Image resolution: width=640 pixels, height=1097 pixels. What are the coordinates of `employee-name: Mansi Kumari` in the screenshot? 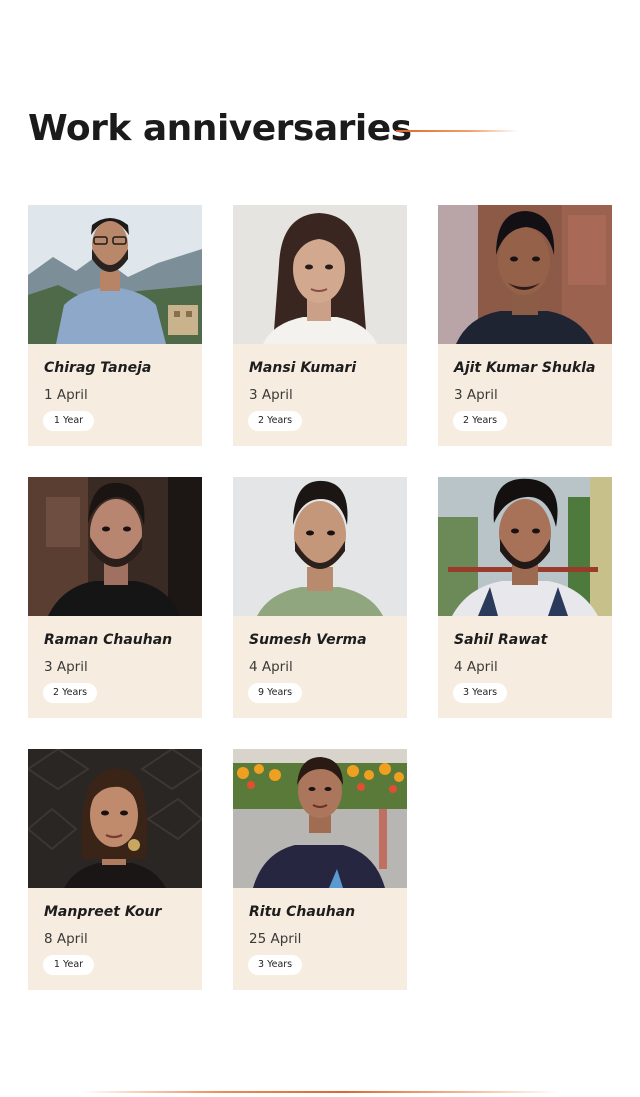 It's located at (303, 368).